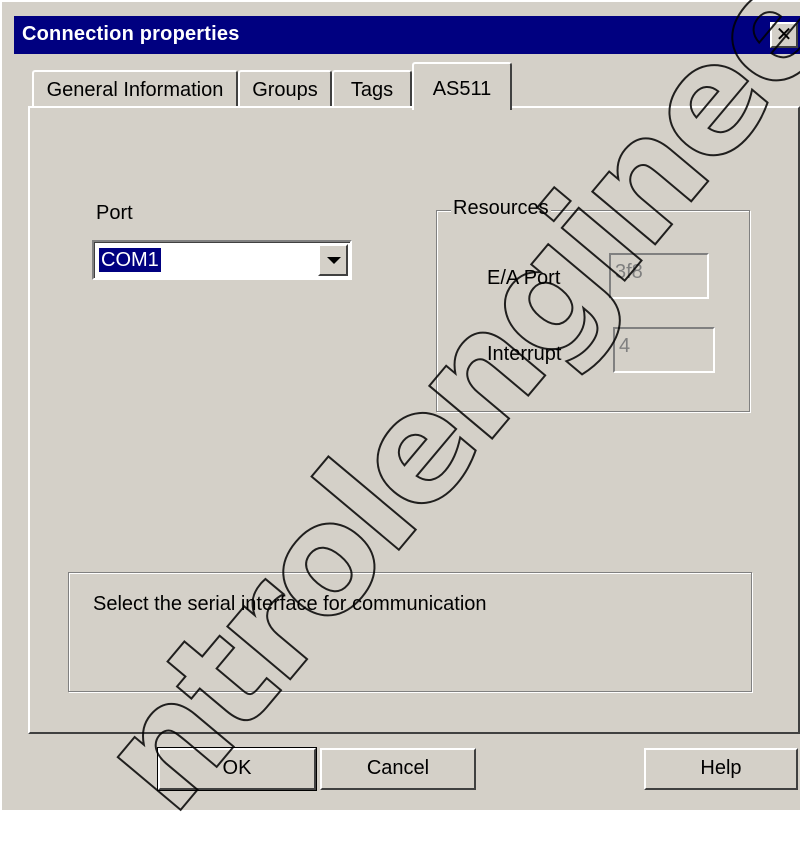 The height and width of the screenshot is (843, 800). I want to click on tab-general-information: General Information, so click(135, 89).